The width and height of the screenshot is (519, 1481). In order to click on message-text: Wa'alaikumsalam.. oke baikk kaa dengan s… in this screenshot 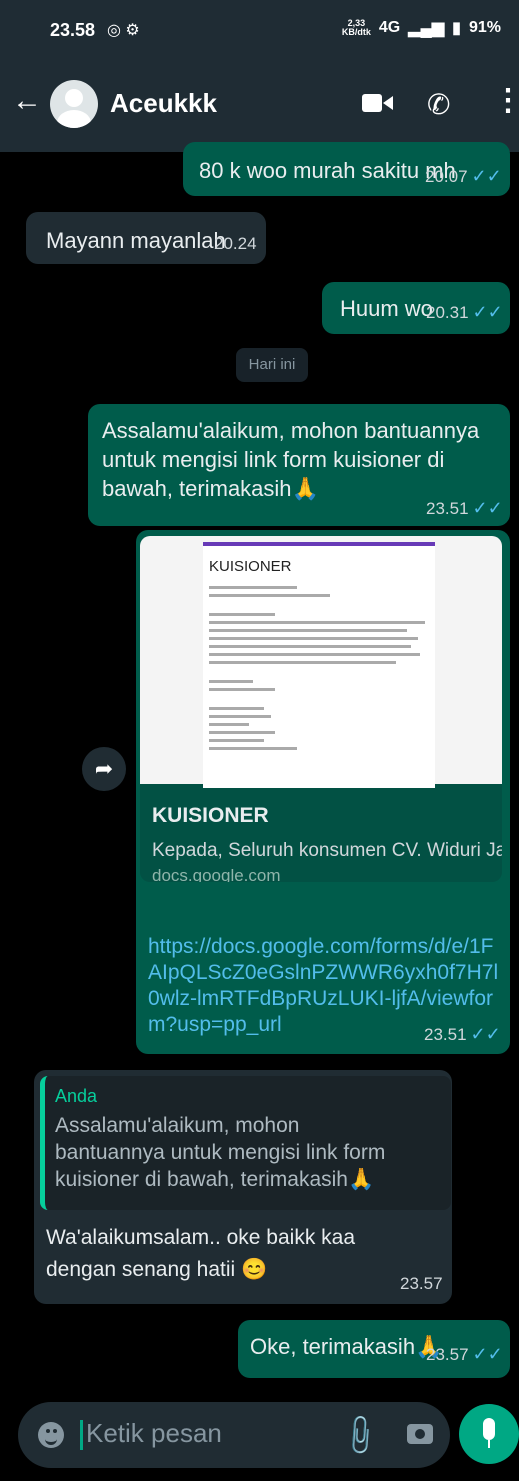, I will do `click(201, 1253)`.